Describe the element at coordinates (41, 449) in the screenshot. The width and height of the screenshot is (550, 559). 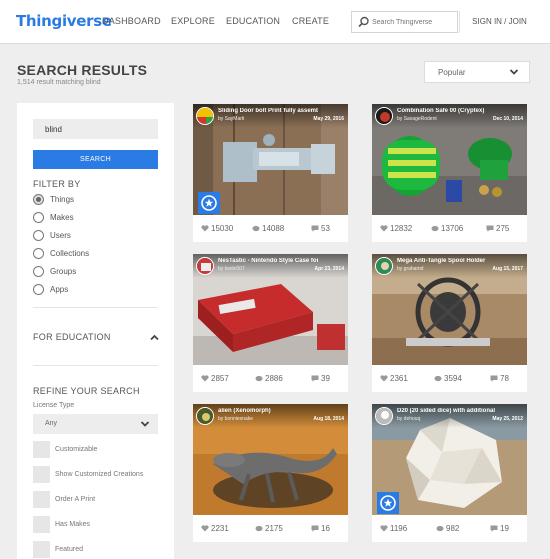
I see `checkbox-customizable` at that location.